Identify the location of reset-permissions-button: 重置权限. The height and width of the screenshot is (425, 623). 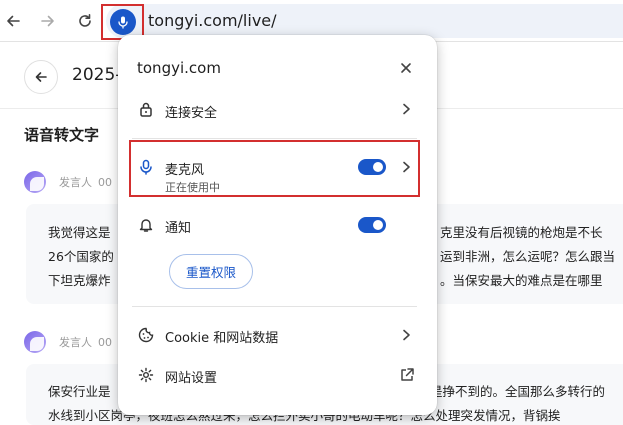
(211, 271).